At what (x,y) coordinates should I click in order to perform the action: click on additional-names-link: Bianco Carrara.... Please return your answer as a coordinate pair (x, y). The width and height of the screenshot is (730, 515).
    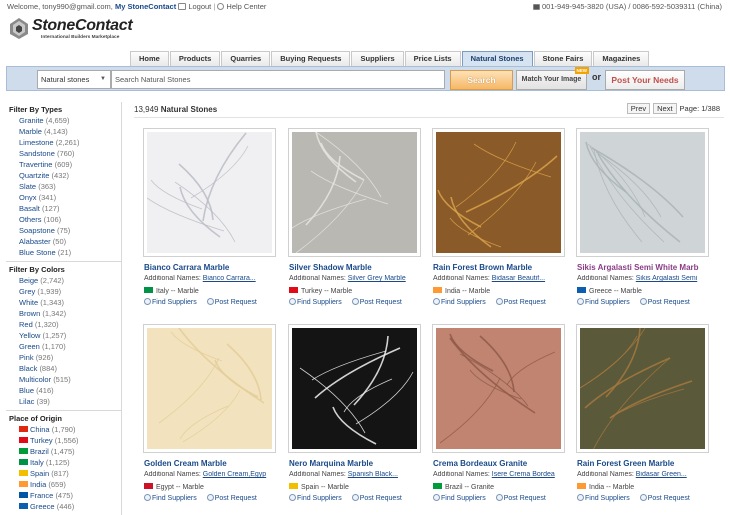
    Looking at the image, I should click on (229, 278).